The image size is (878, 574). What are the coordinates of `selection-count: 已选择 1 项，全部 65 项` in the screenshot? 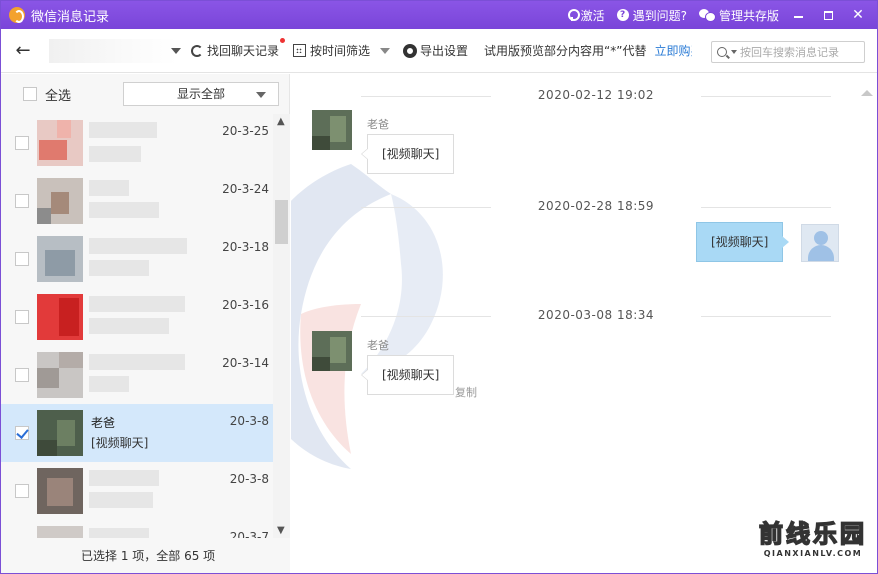 It's located at (148, 556).